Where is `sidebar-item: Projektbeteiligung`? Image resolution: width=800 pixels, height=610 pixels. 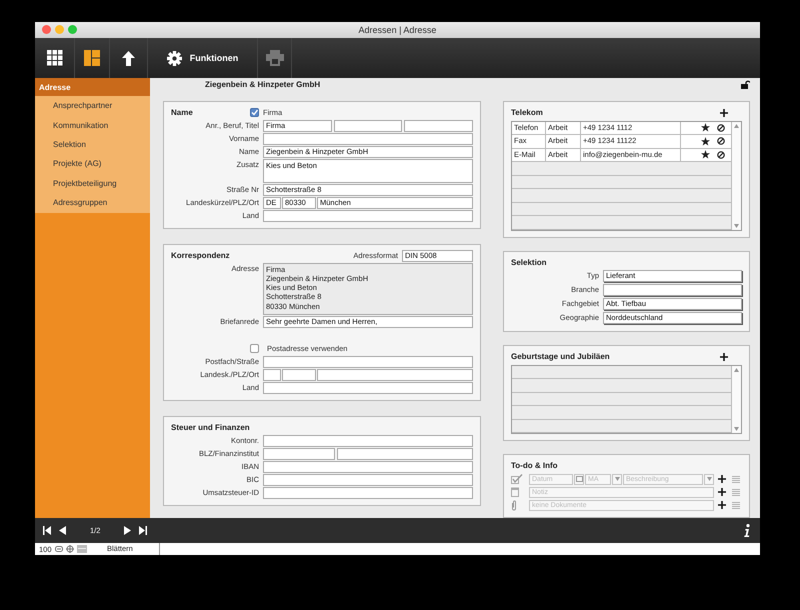
sidebar-item: Projektbeteiligung is located at coordinates (92, 183).